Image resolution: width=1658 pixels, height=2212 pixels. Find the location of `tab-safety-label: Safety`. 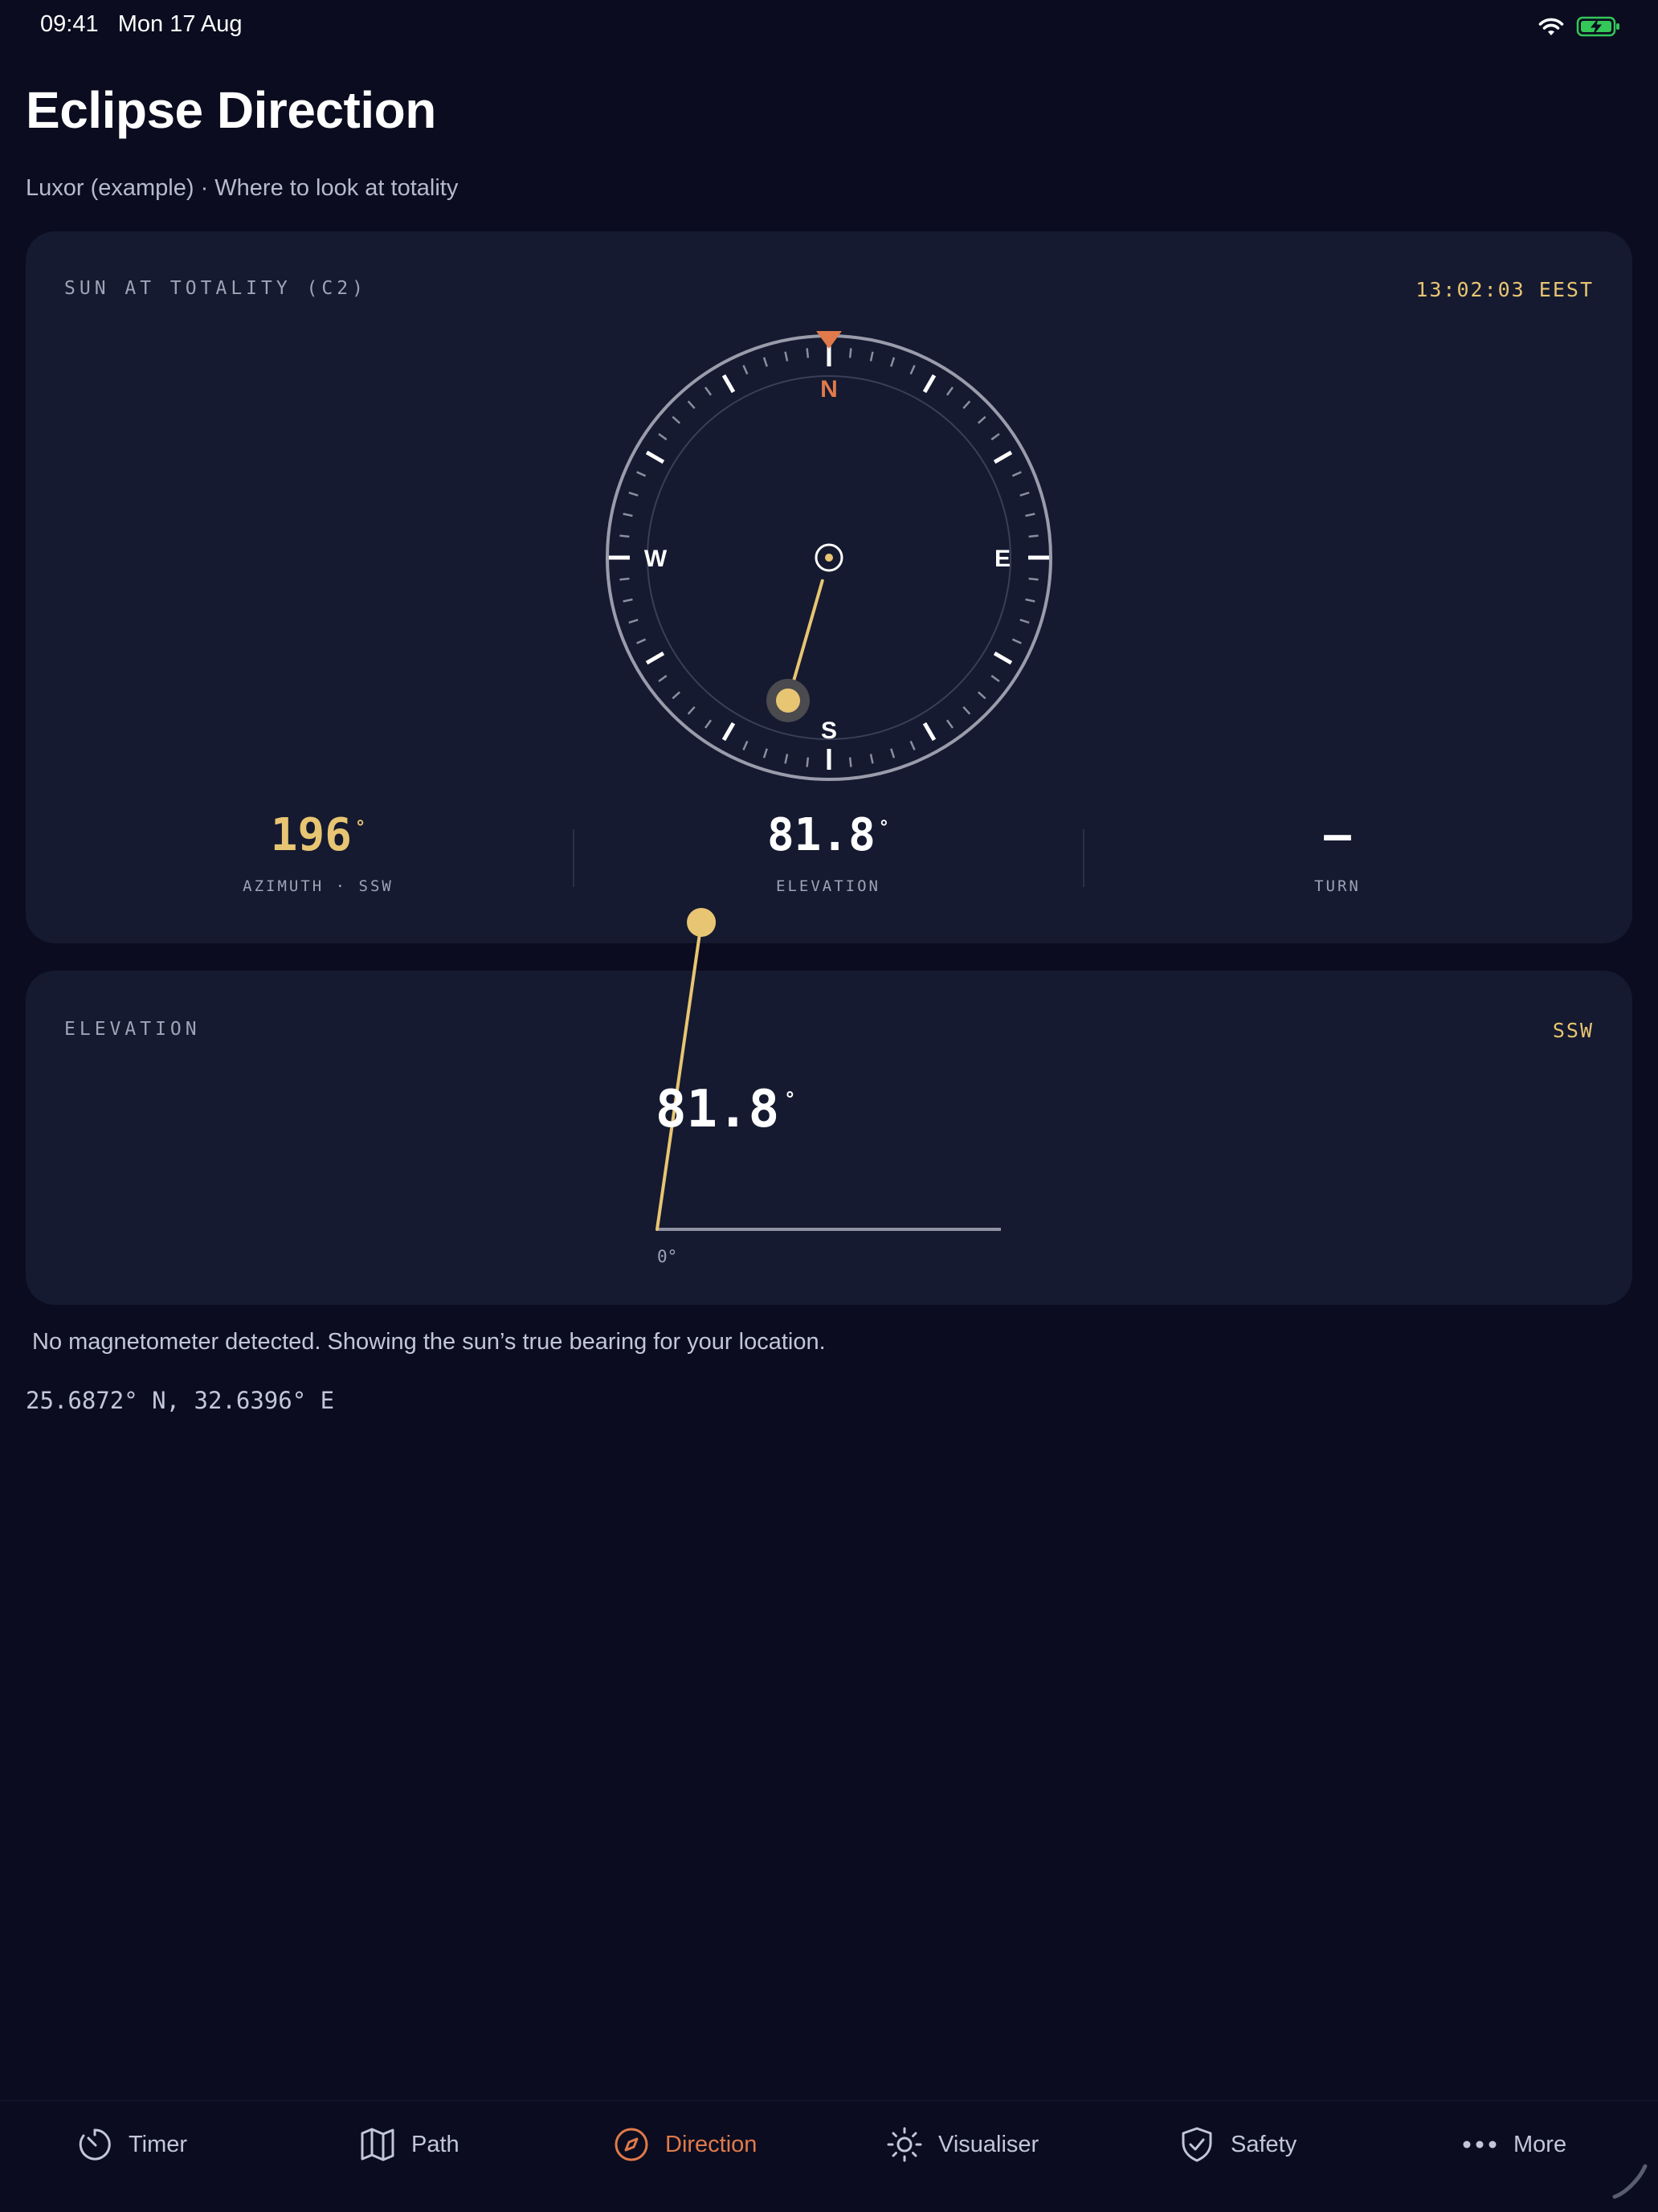

tab-safety-label: Safety is located at coordinates (1264, 2144).